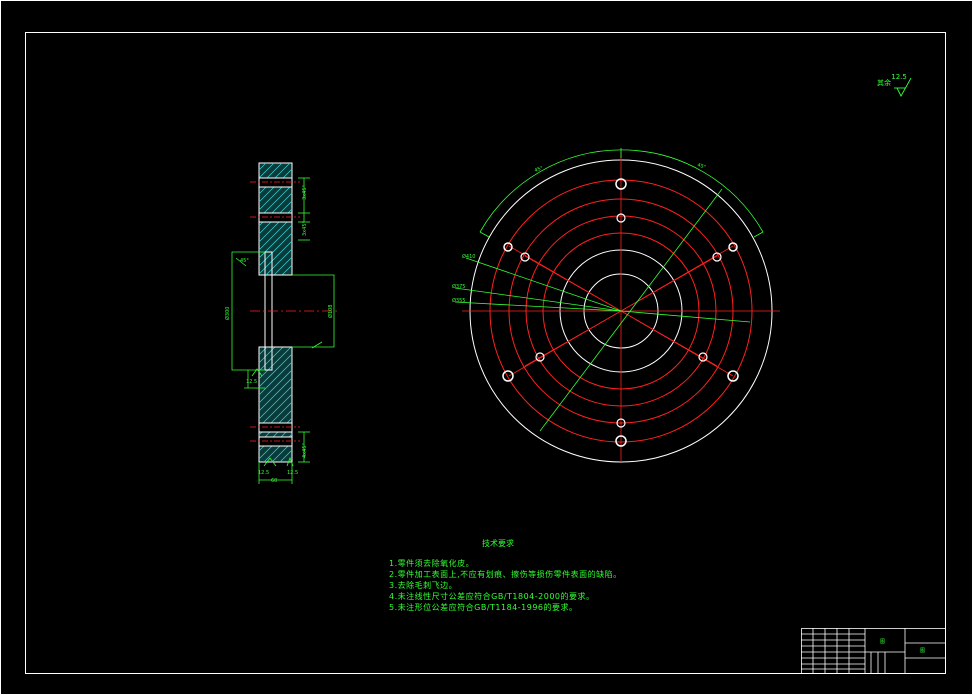 This screenshot has width=973, height=695. Describe the element at coordinates (292, 473) in the screenshot. I see `dim-roughness-3: 12.5` at that location.